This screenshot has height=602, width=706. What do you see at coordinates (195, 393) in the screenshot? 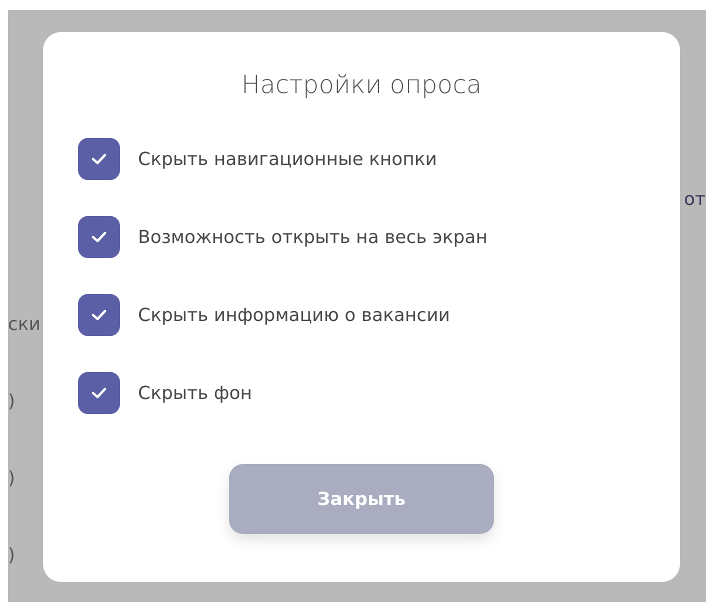
I see `option-label: Скрыть фон` at bounding box center [195, 393].